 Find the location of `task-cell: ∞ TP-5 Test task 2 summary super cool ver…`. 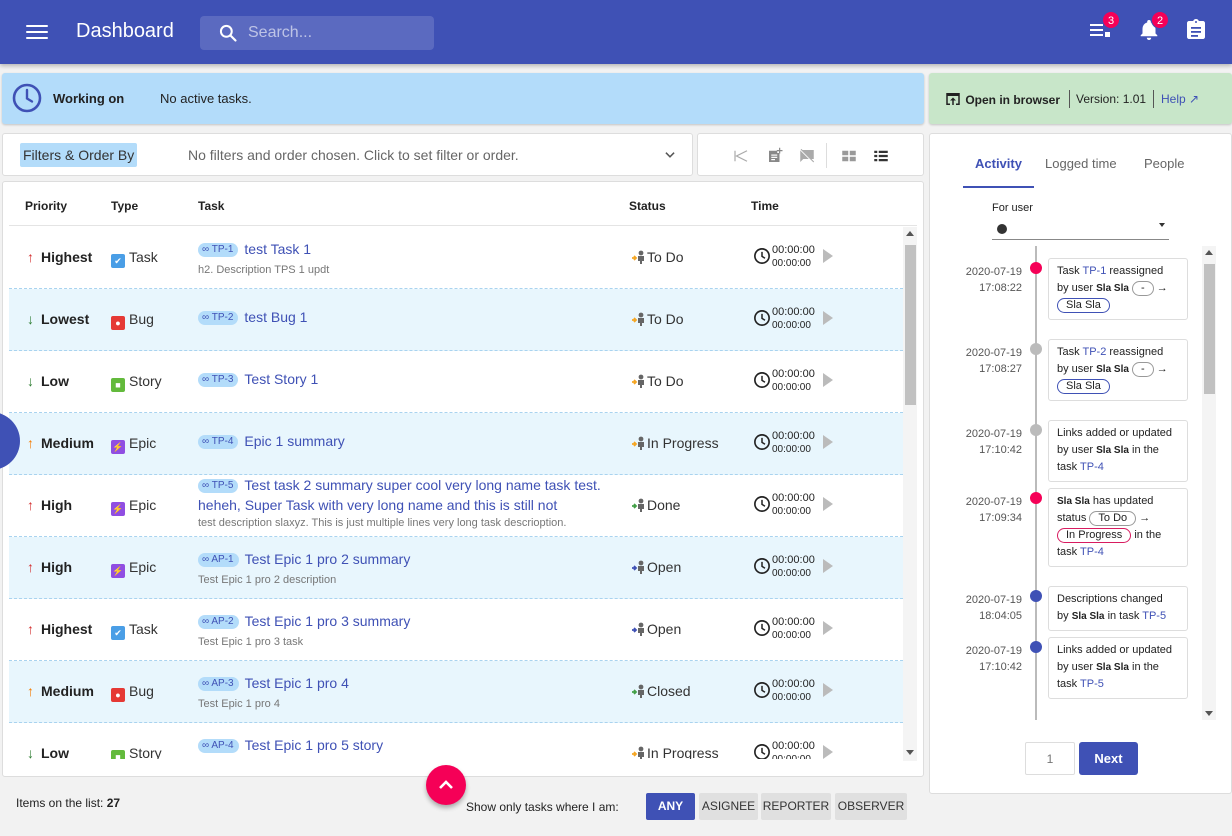

task-cell: ∞ TP-5 Test task 2 summary super cool ver… is located at coordinates (403, 495).